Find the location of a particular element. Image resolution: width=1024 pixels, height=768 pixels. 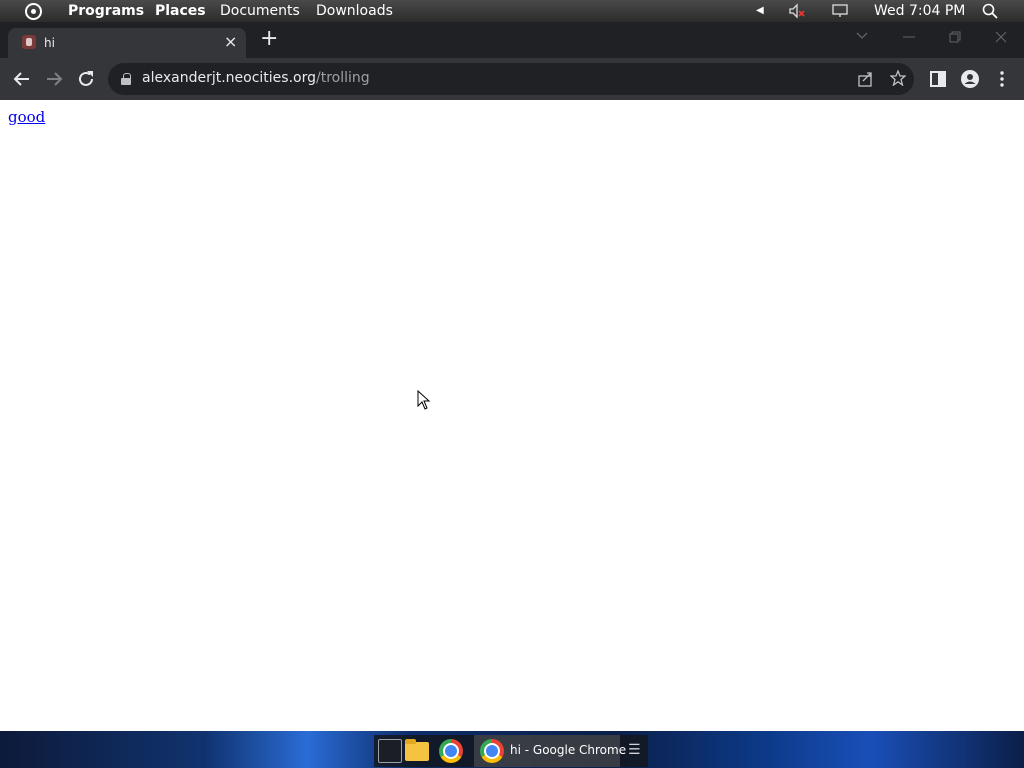

url-text: alexanderjt.neocities.org/trolling is located at coordinates (256, 78).